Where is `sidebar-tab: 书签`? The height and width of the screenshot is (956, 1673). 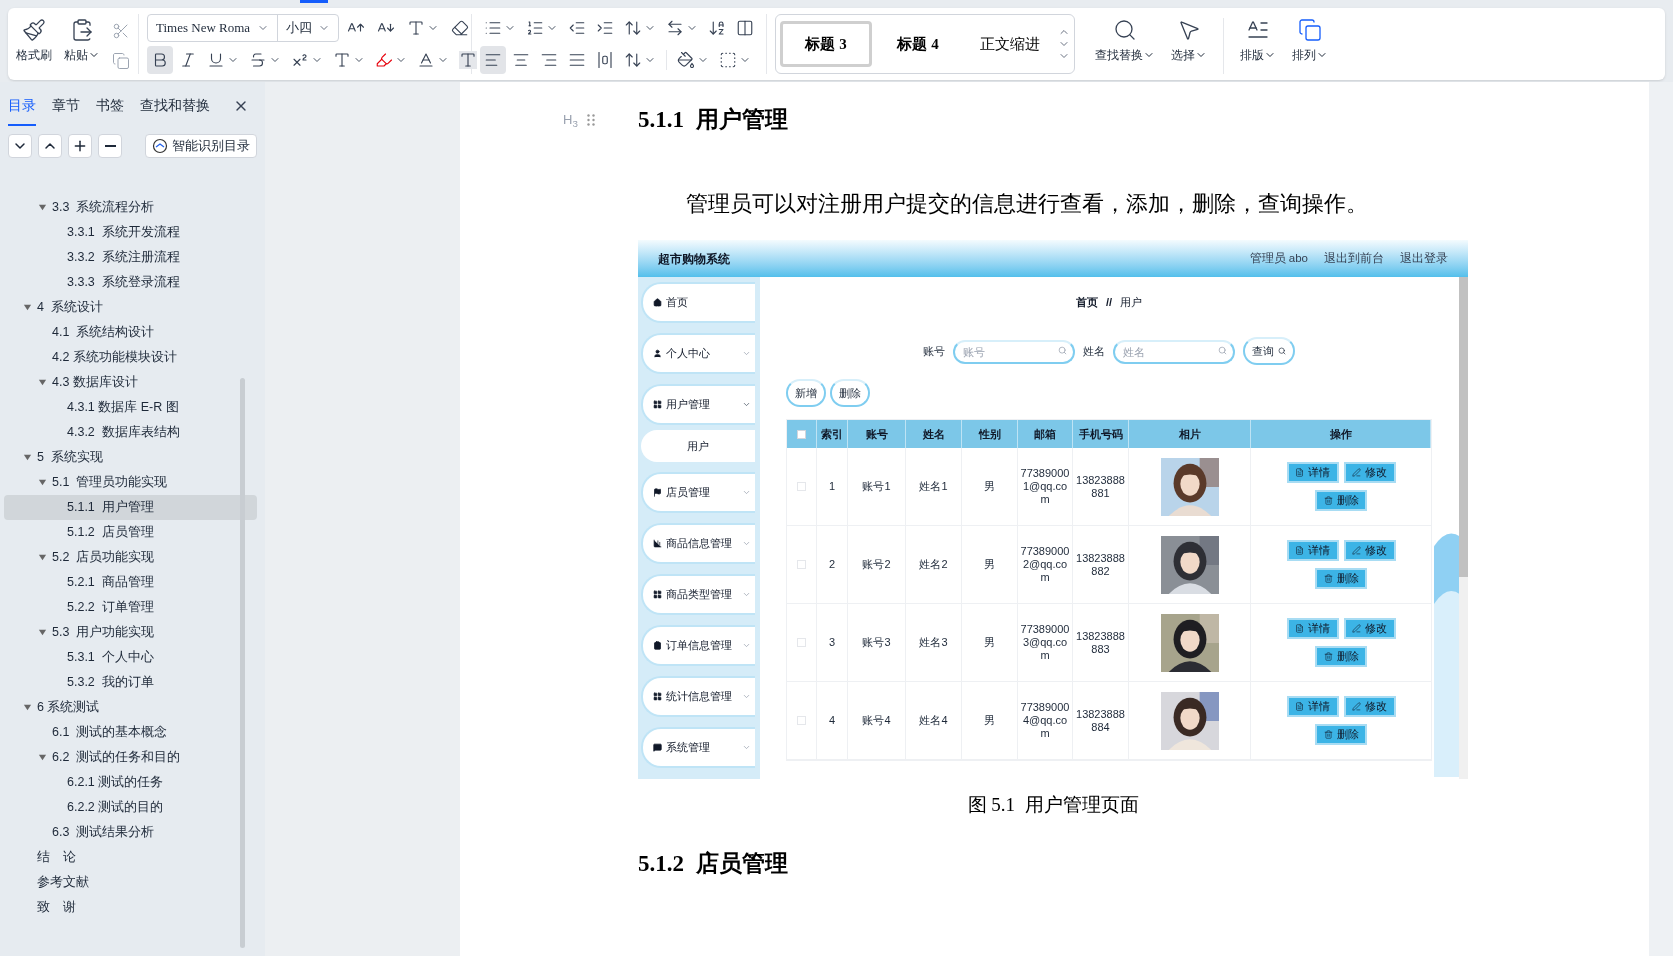
sidebar-tab: 书签 is located at coordinates (110, 106).